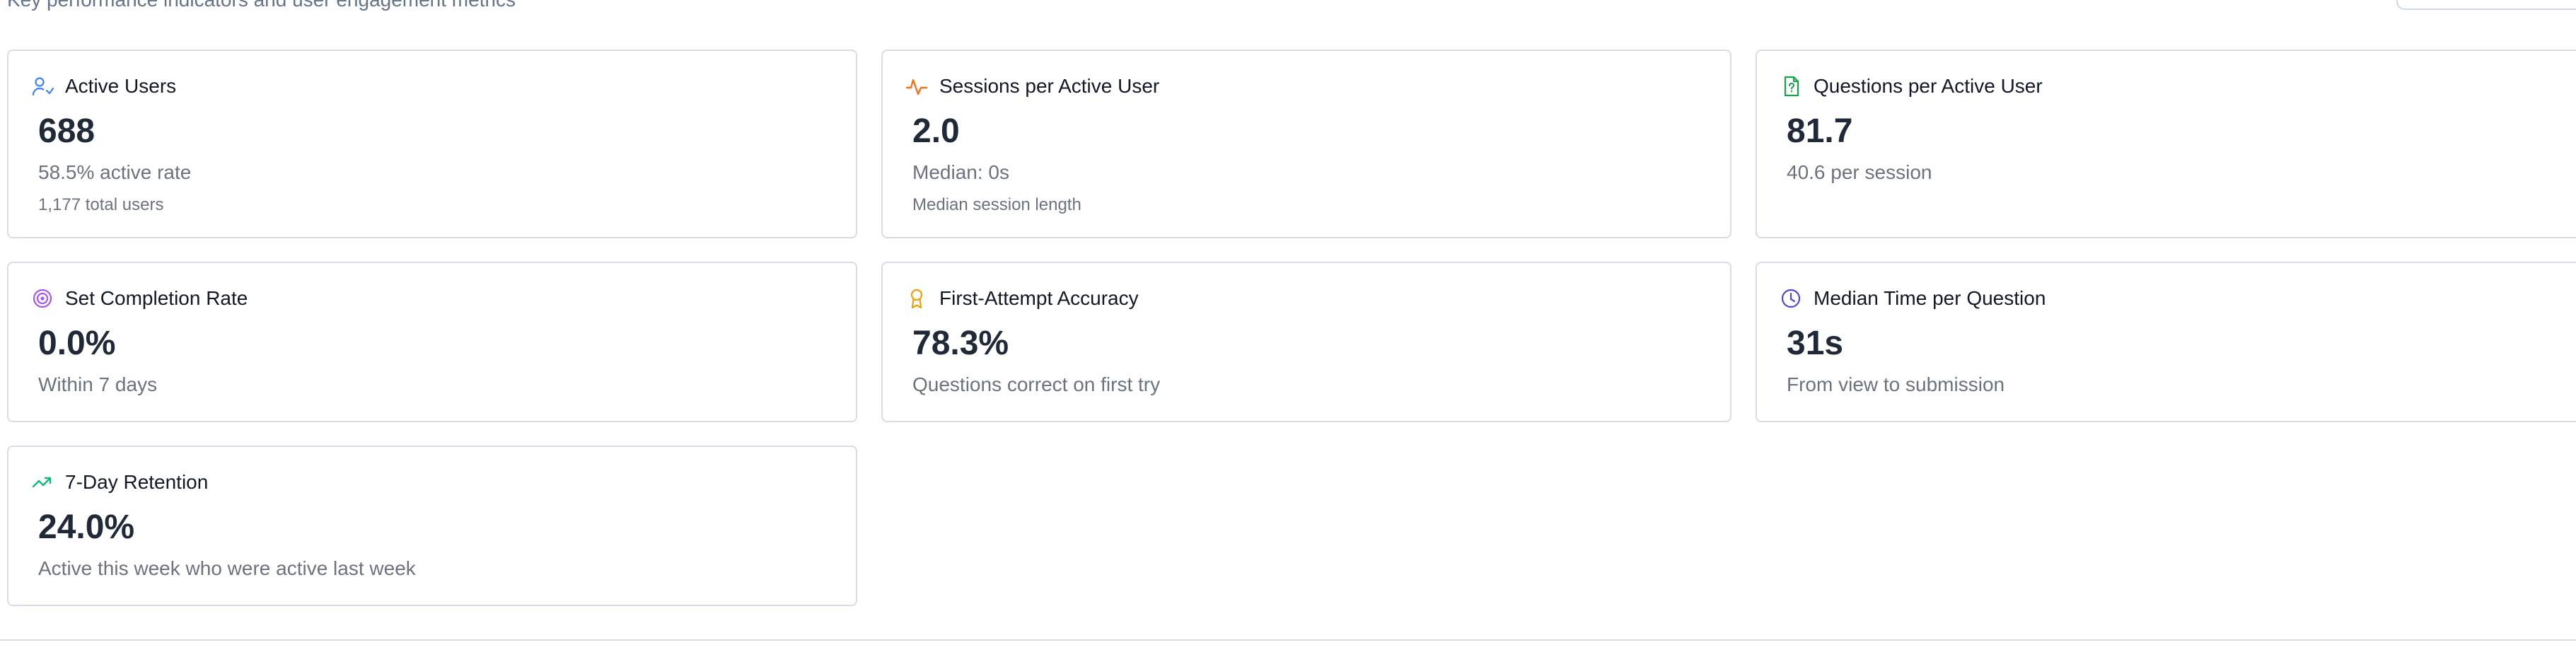  What do you see at coordinates (1036, 384) in the screenshot?
I see `metric-secondary: Questions correct on first try` at bounding box center [1036, 384].